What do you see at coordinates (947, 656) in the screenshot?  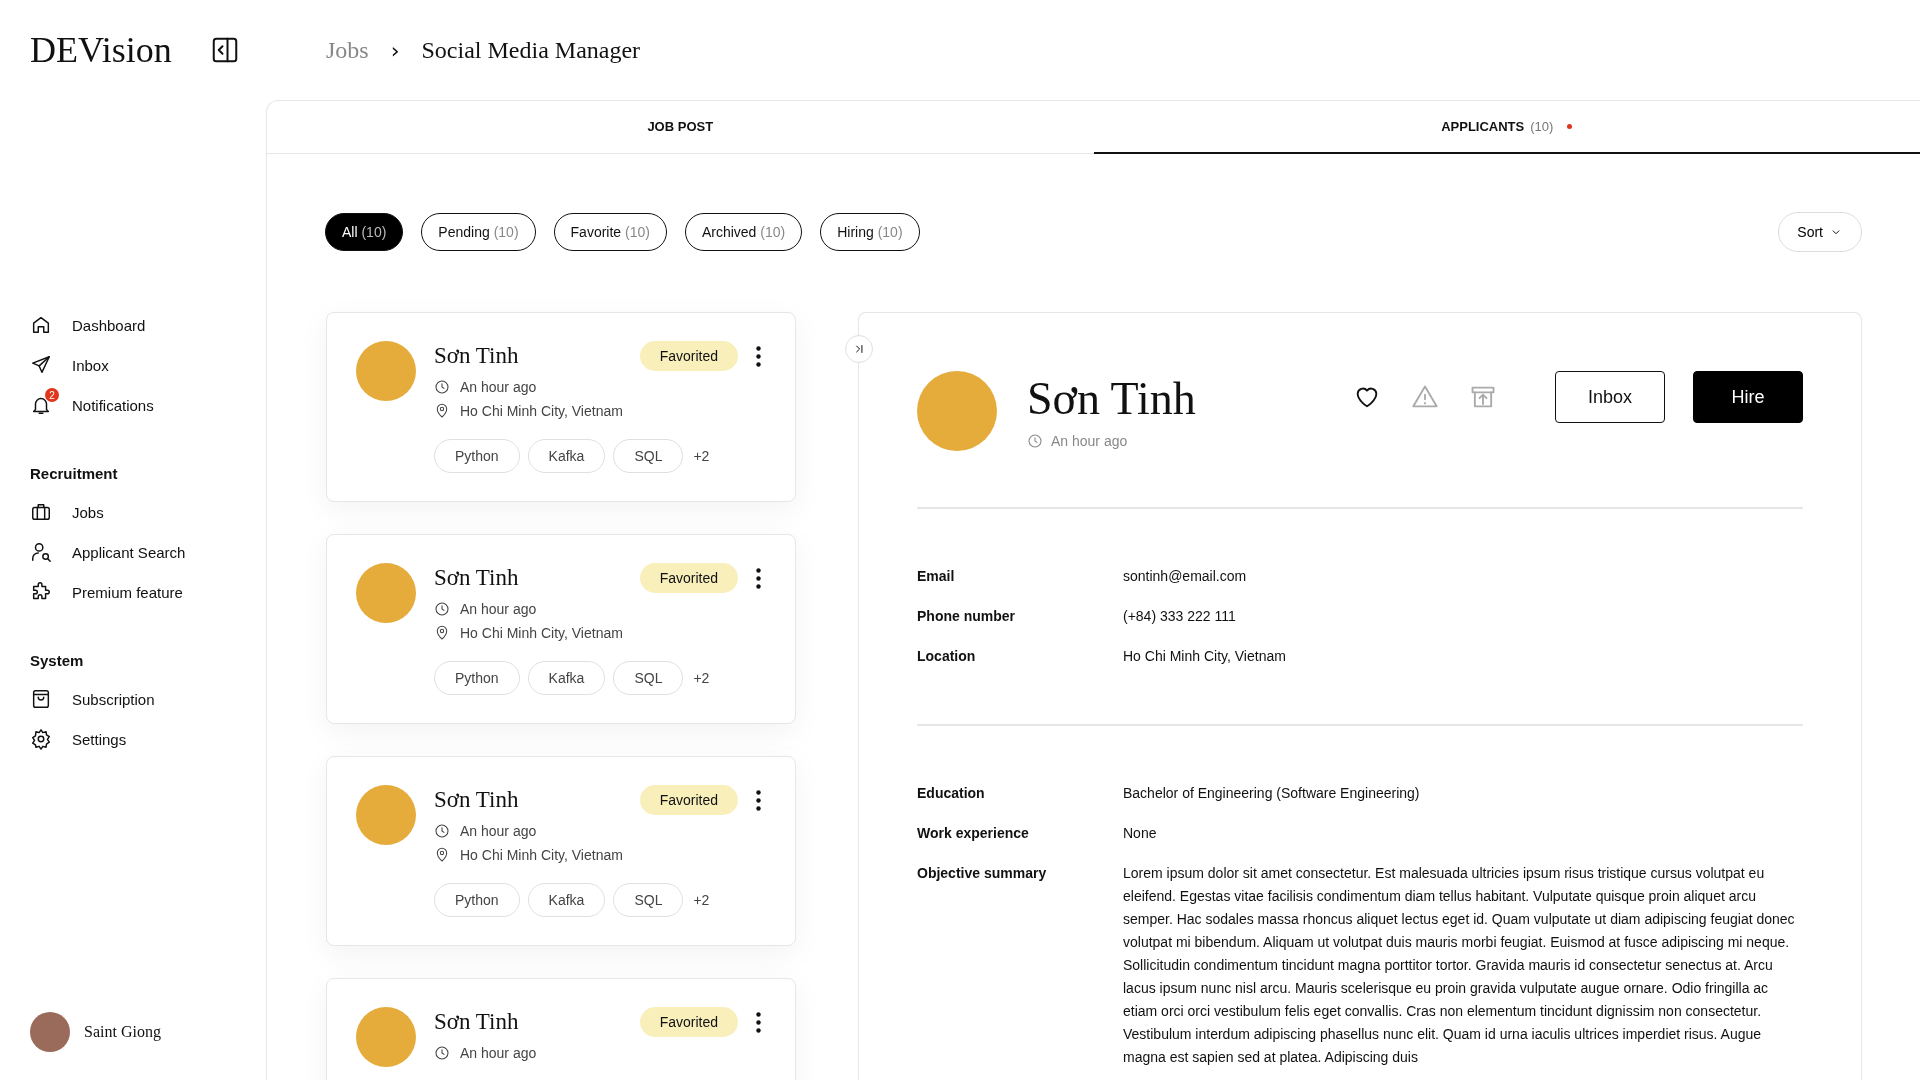 I see `field-label: Location` at bounding box center [947, 656].